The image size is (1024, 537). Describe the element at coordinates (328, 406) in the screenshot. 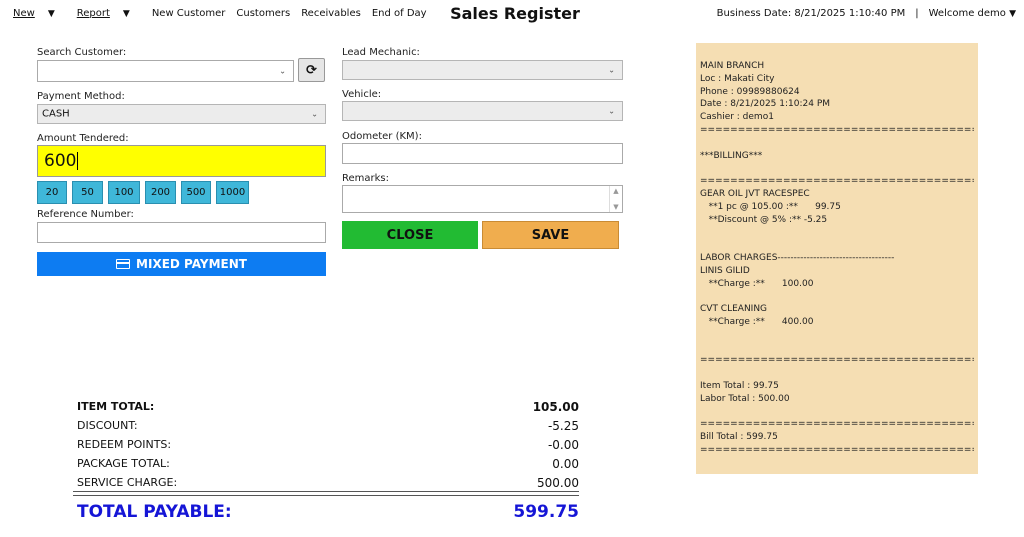

I see `totals-row-item-total: ITEM TOTAL: 105.00` at that location.